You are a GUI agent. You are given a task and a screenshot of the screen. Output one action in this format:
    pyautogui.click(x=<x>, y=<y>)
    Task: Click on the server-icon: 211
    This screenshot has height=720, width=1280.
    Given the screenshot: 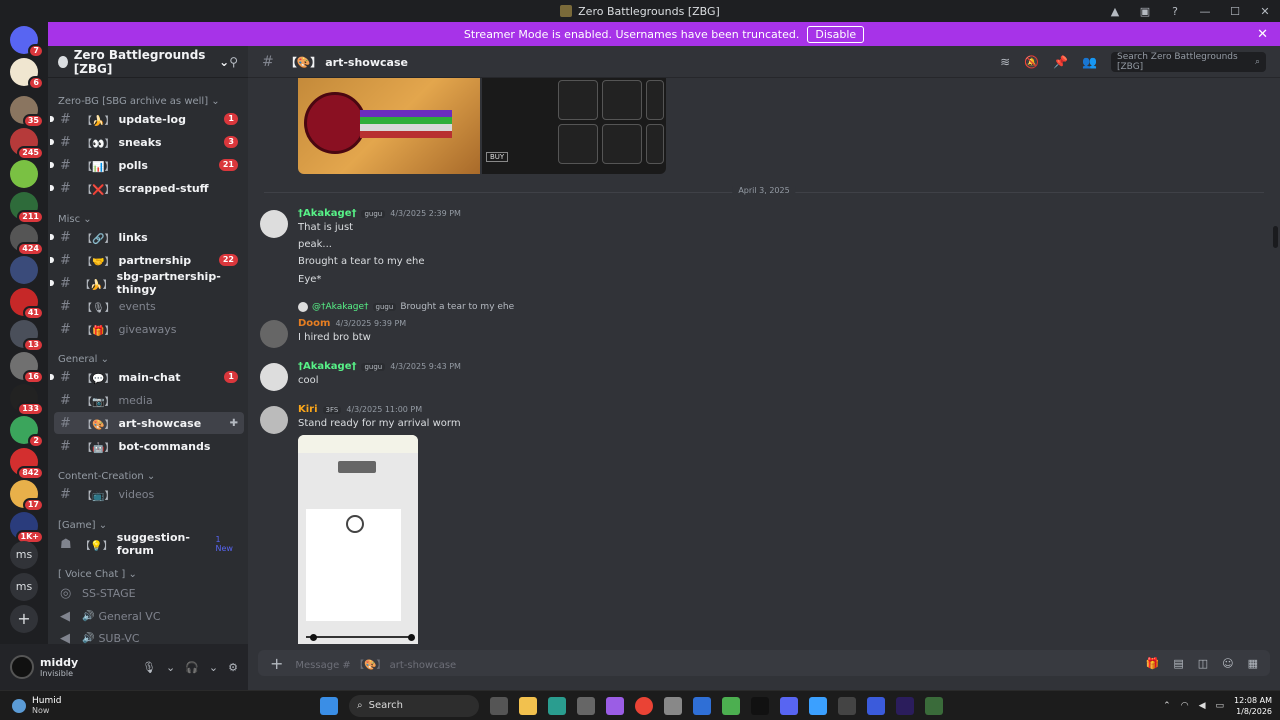 What is the action you would take?
    pyautogui.click(x=27, y=208)
    